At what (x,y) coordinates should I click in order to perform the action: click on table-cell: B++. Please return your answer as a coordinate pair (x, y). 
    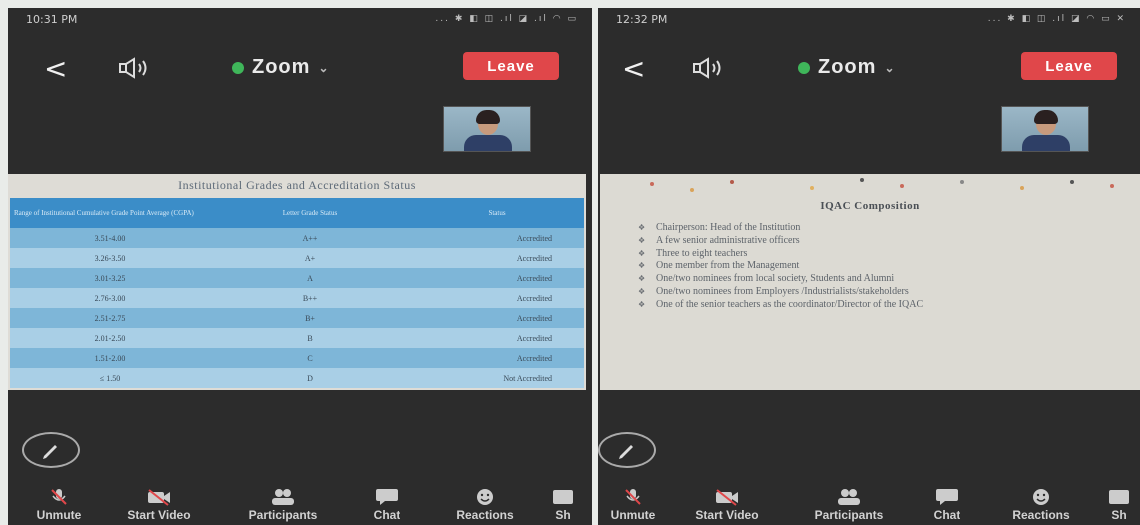
    Looking at the image, I should click on (310, 298).